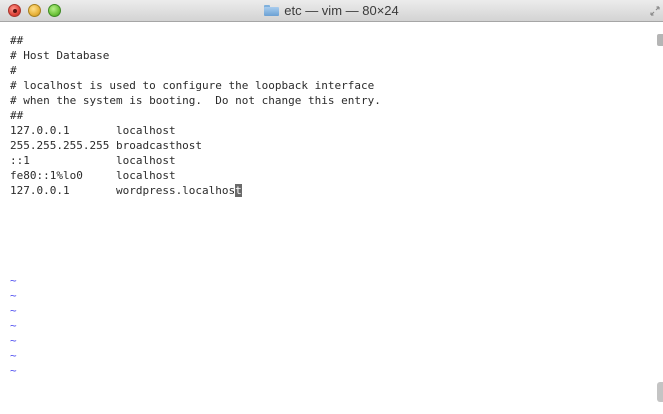  I want to click on buffer-line: ::1 localhost, so click(93, 160).